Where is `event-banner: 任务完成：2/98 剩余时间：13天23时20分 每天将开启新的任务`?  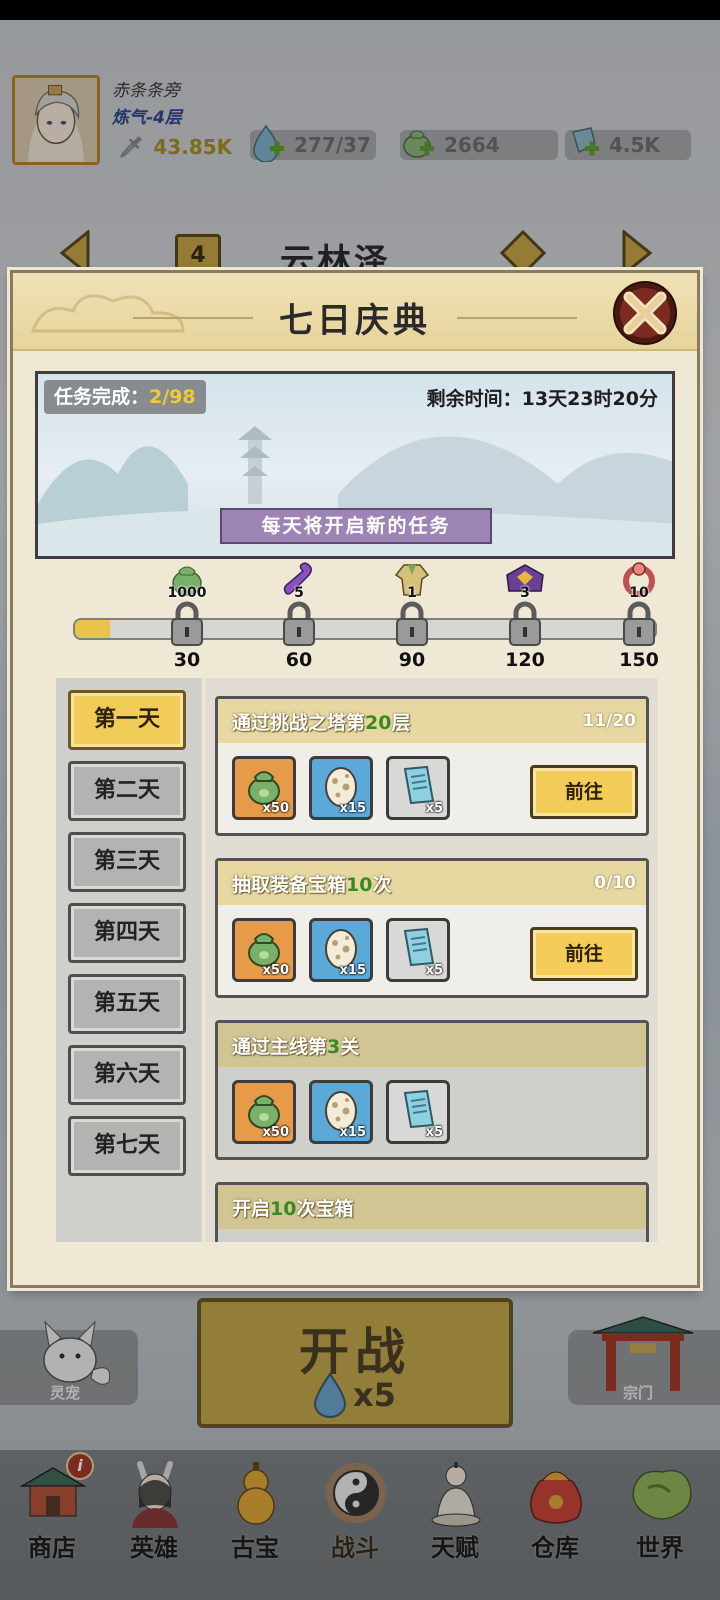
event-banner: 任务完成：2/98 剩余时间：13天23时20分 每天将开启新的任务 is located at coordinates (355, 465).